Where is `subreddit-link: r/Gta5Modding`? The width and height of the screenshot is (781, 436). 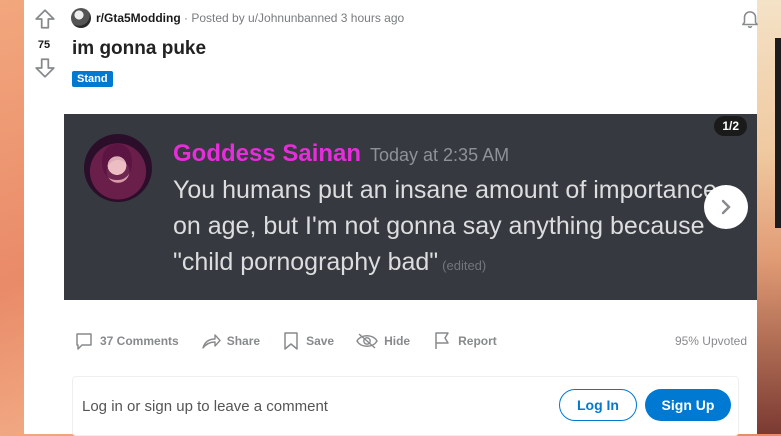
subreddit-link: r/Gta5Modding is located at coordinates (138, 18).